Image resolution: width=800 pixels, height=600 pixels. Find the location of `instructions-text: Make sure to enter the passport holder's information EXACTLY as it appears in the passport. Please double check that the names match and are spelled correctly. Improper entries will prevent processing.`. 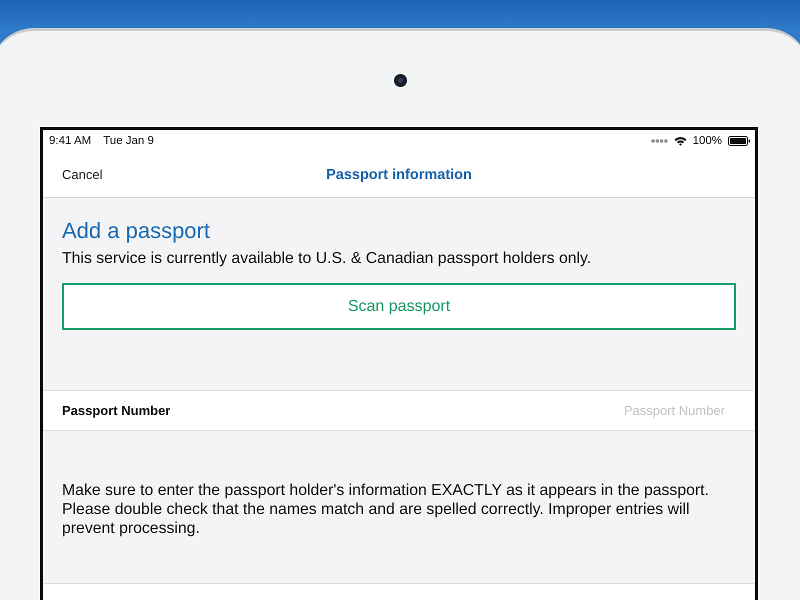

instructions-text: Make sure to enter the passport holder's information EXACTLY as it appears in the passport. Please double check that the names match and are spelled correctly. Improper entries will prevent processing. is located at coordinates (386, 509).